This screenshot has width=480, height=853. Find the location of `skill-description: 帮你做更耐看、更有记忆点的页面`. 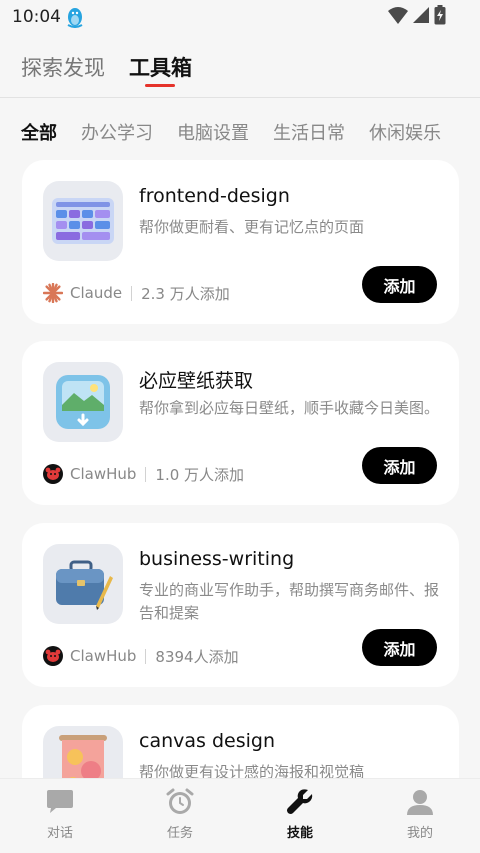

skill-description: 帮你做更耐看、更有记忆点的页面 is located at coordinates (252, 227).